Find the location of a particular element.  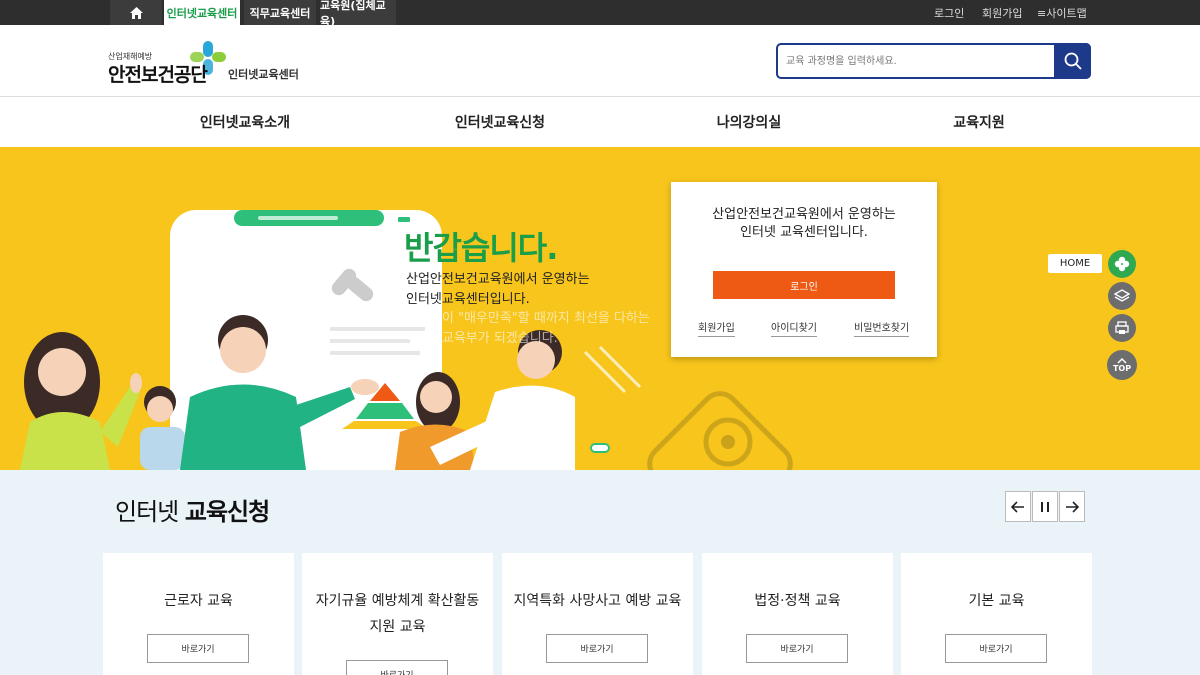

login-box-message: 산업안전보건교육원에서 운영하는 인터넷 교육센터입니다. is located at coordinates (804, 223).